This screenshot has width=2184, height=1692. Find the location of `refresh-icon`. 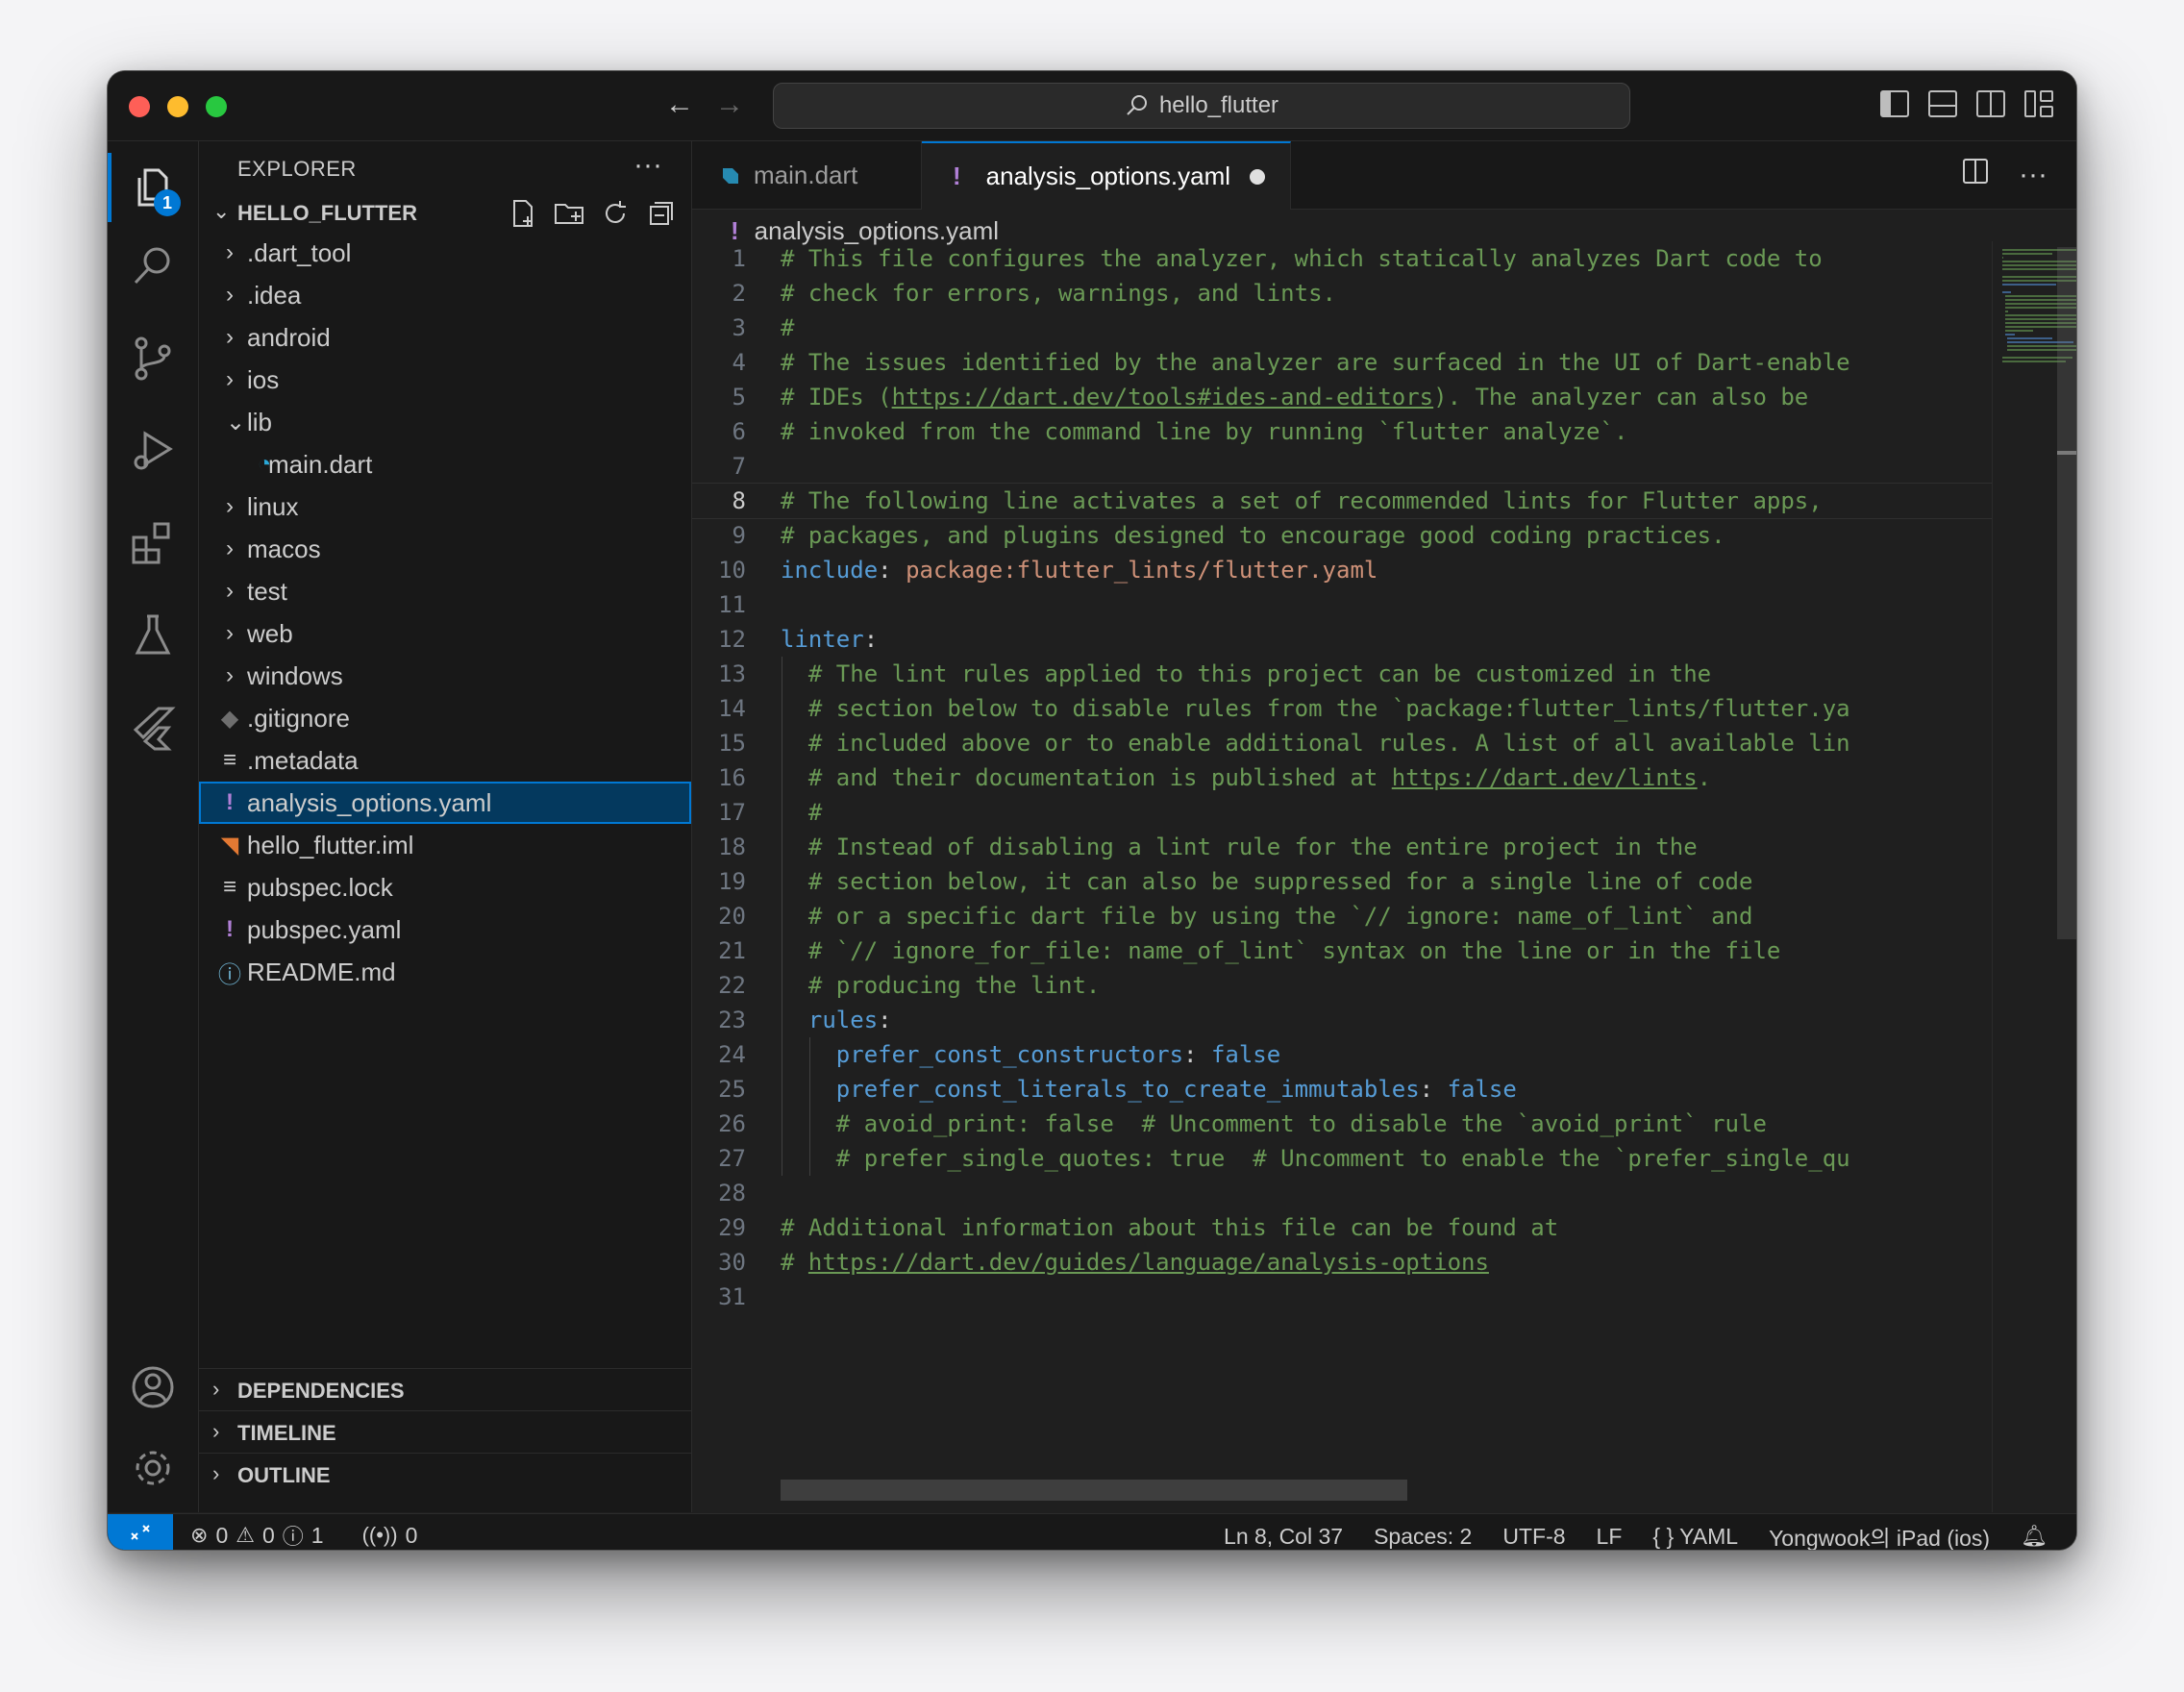

refresh-icon is located at coordinates (616, 213).